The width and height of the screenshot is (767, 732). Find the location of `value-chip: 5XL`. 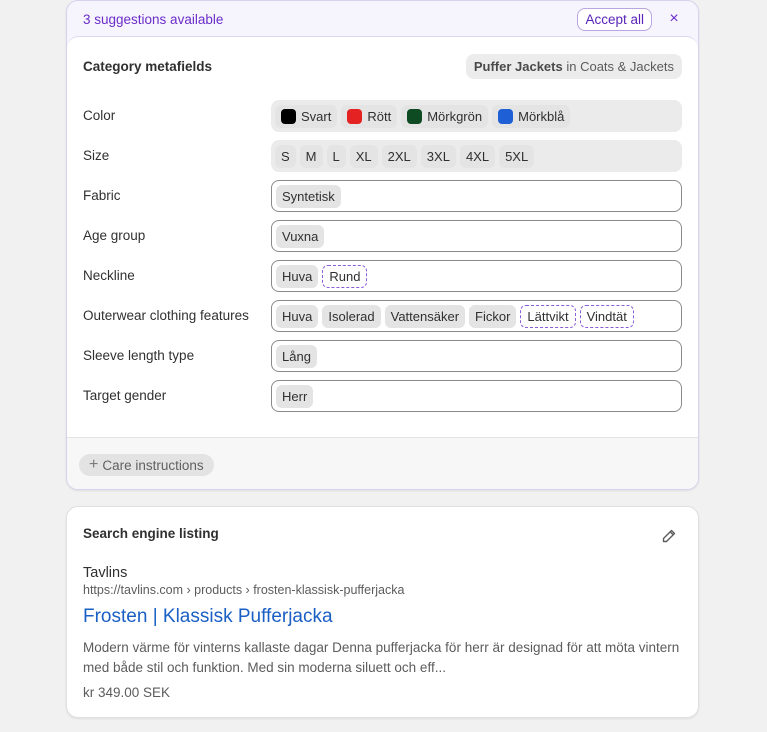

value-chip: 5XL is located at coordinates (517, 156).